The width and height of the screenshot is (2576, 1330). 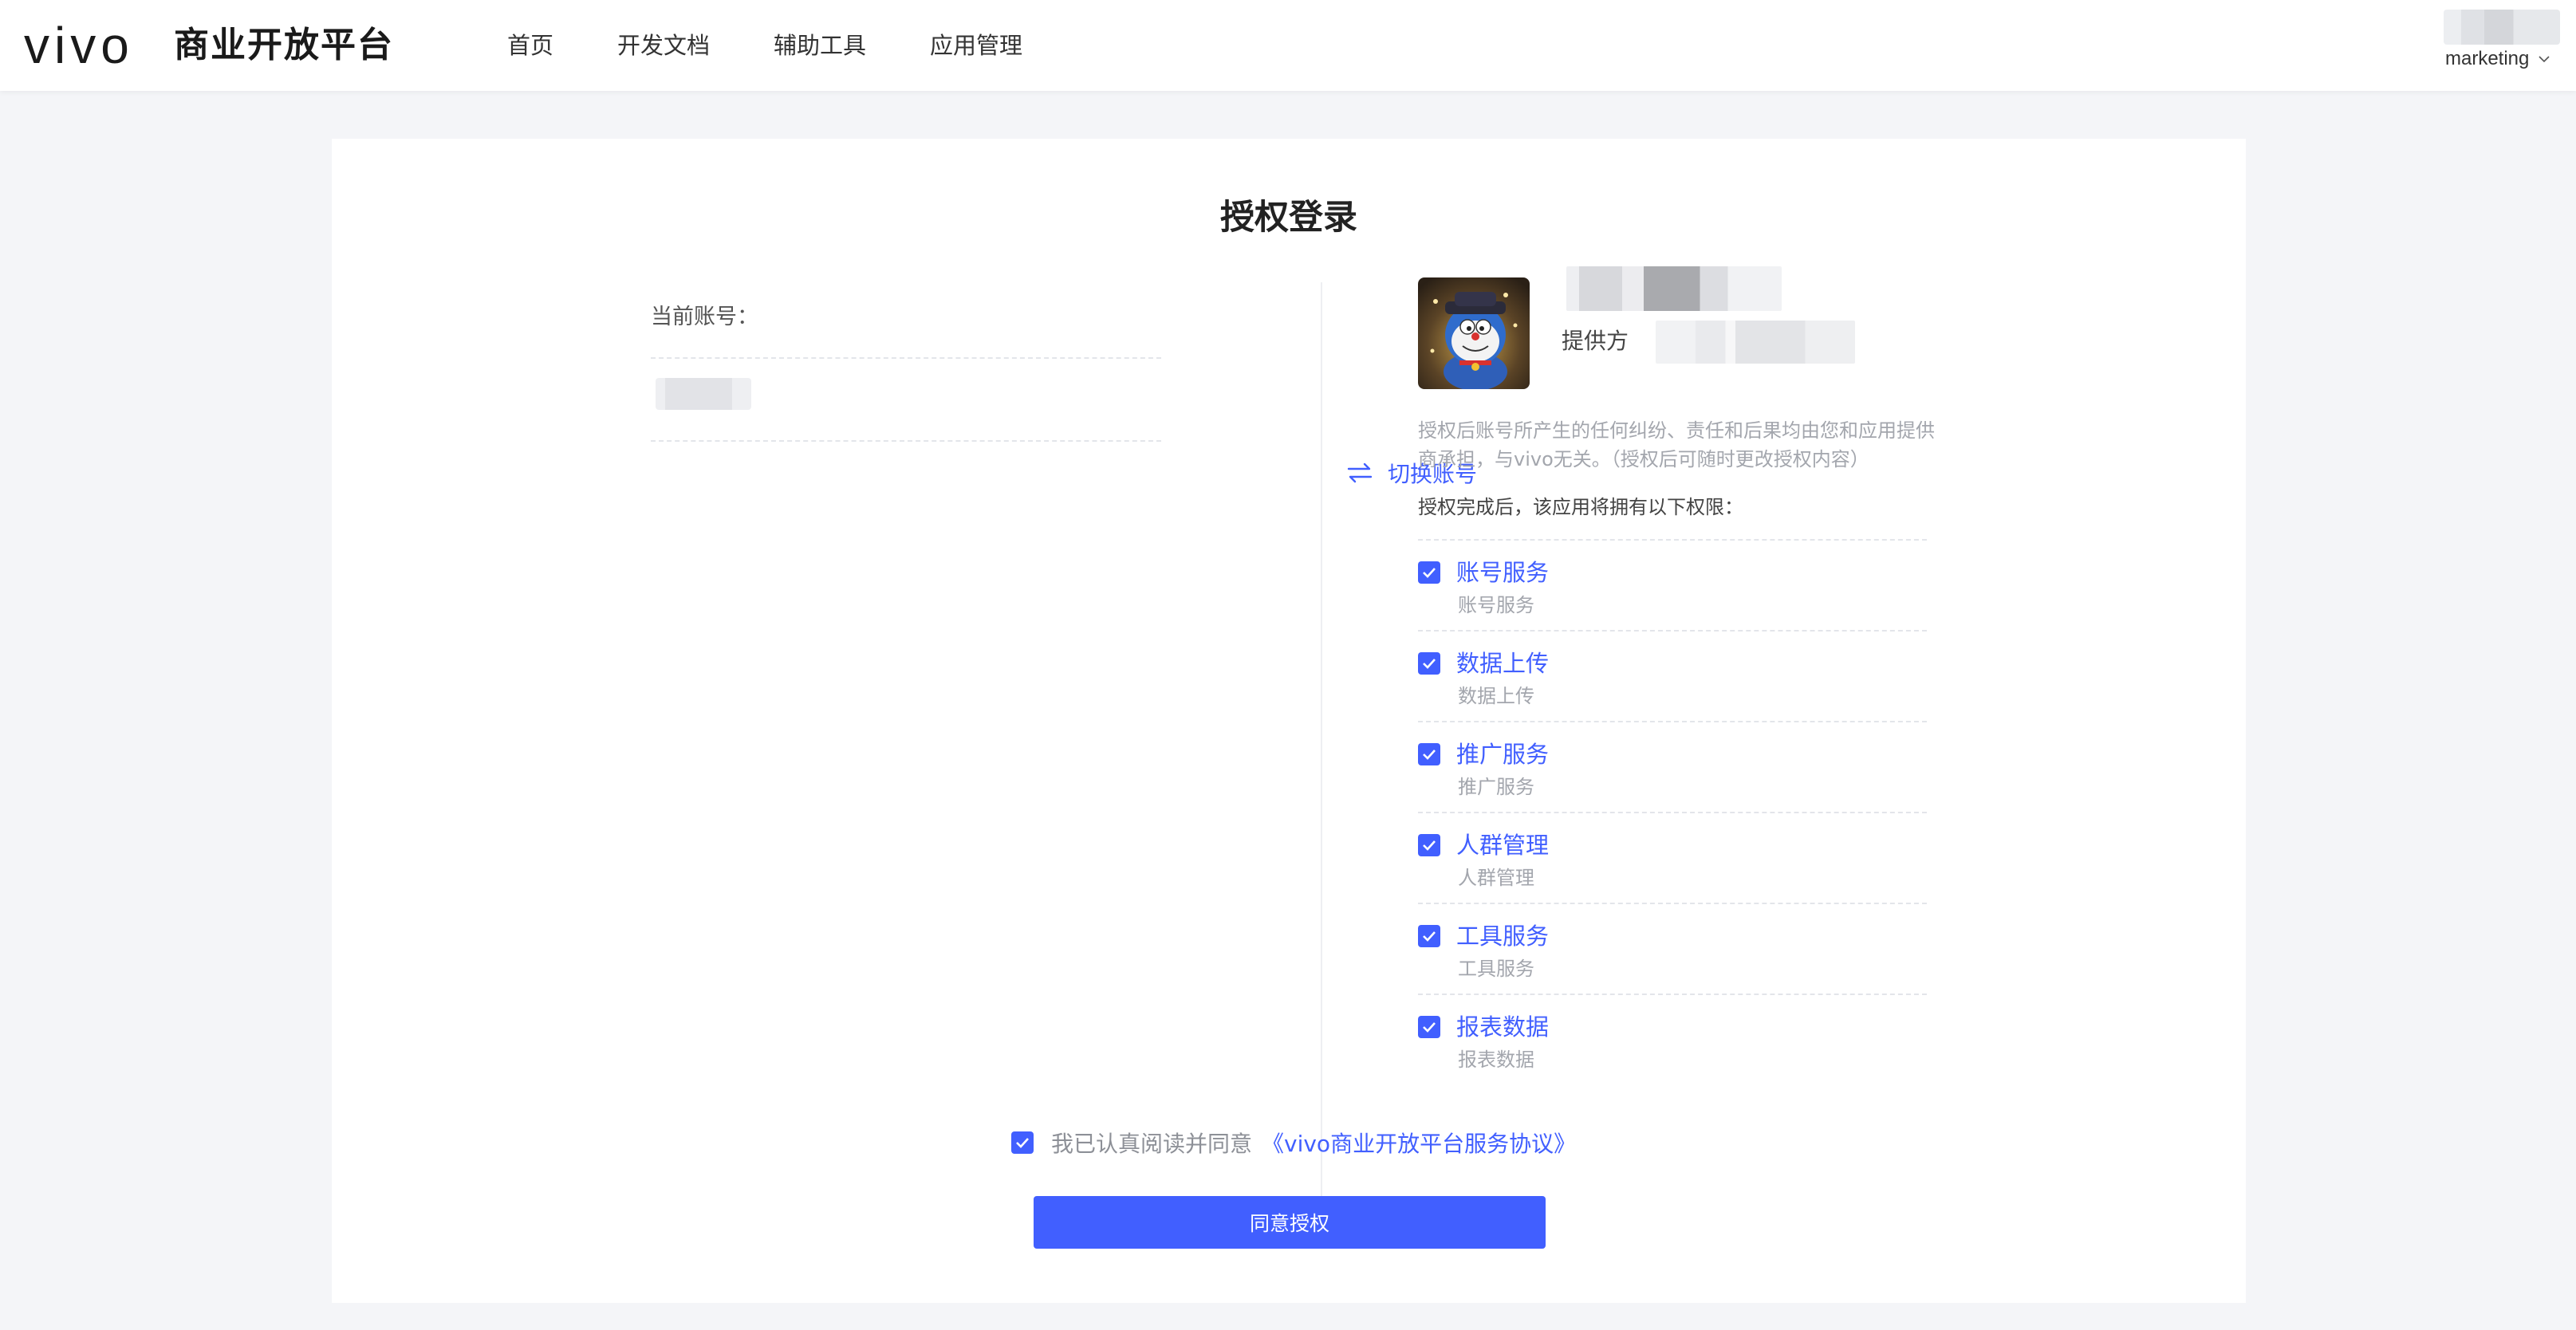 I want to click on page-title: 授权登录, so click(x=1288, y=218).